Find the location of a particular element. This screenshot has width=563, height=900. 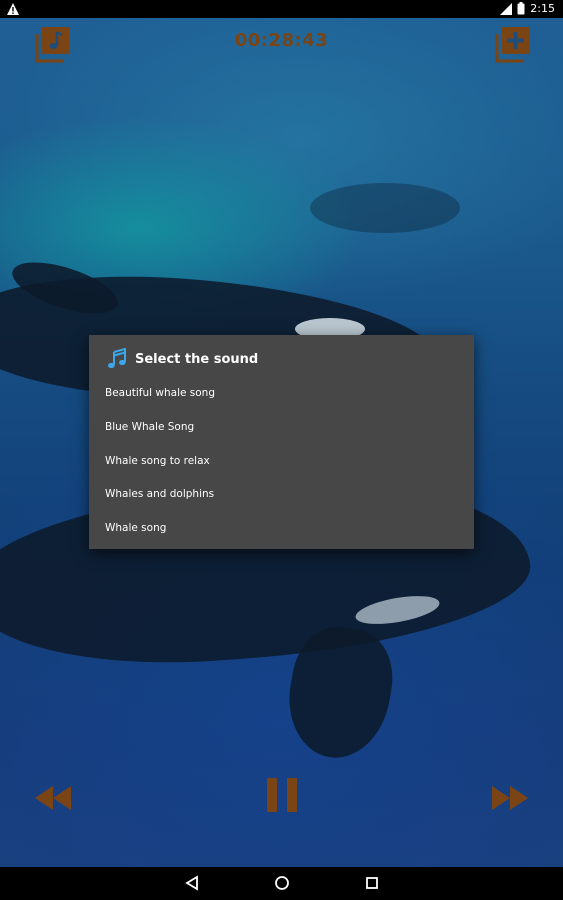

home-icon is located at coordinates (282, 883).